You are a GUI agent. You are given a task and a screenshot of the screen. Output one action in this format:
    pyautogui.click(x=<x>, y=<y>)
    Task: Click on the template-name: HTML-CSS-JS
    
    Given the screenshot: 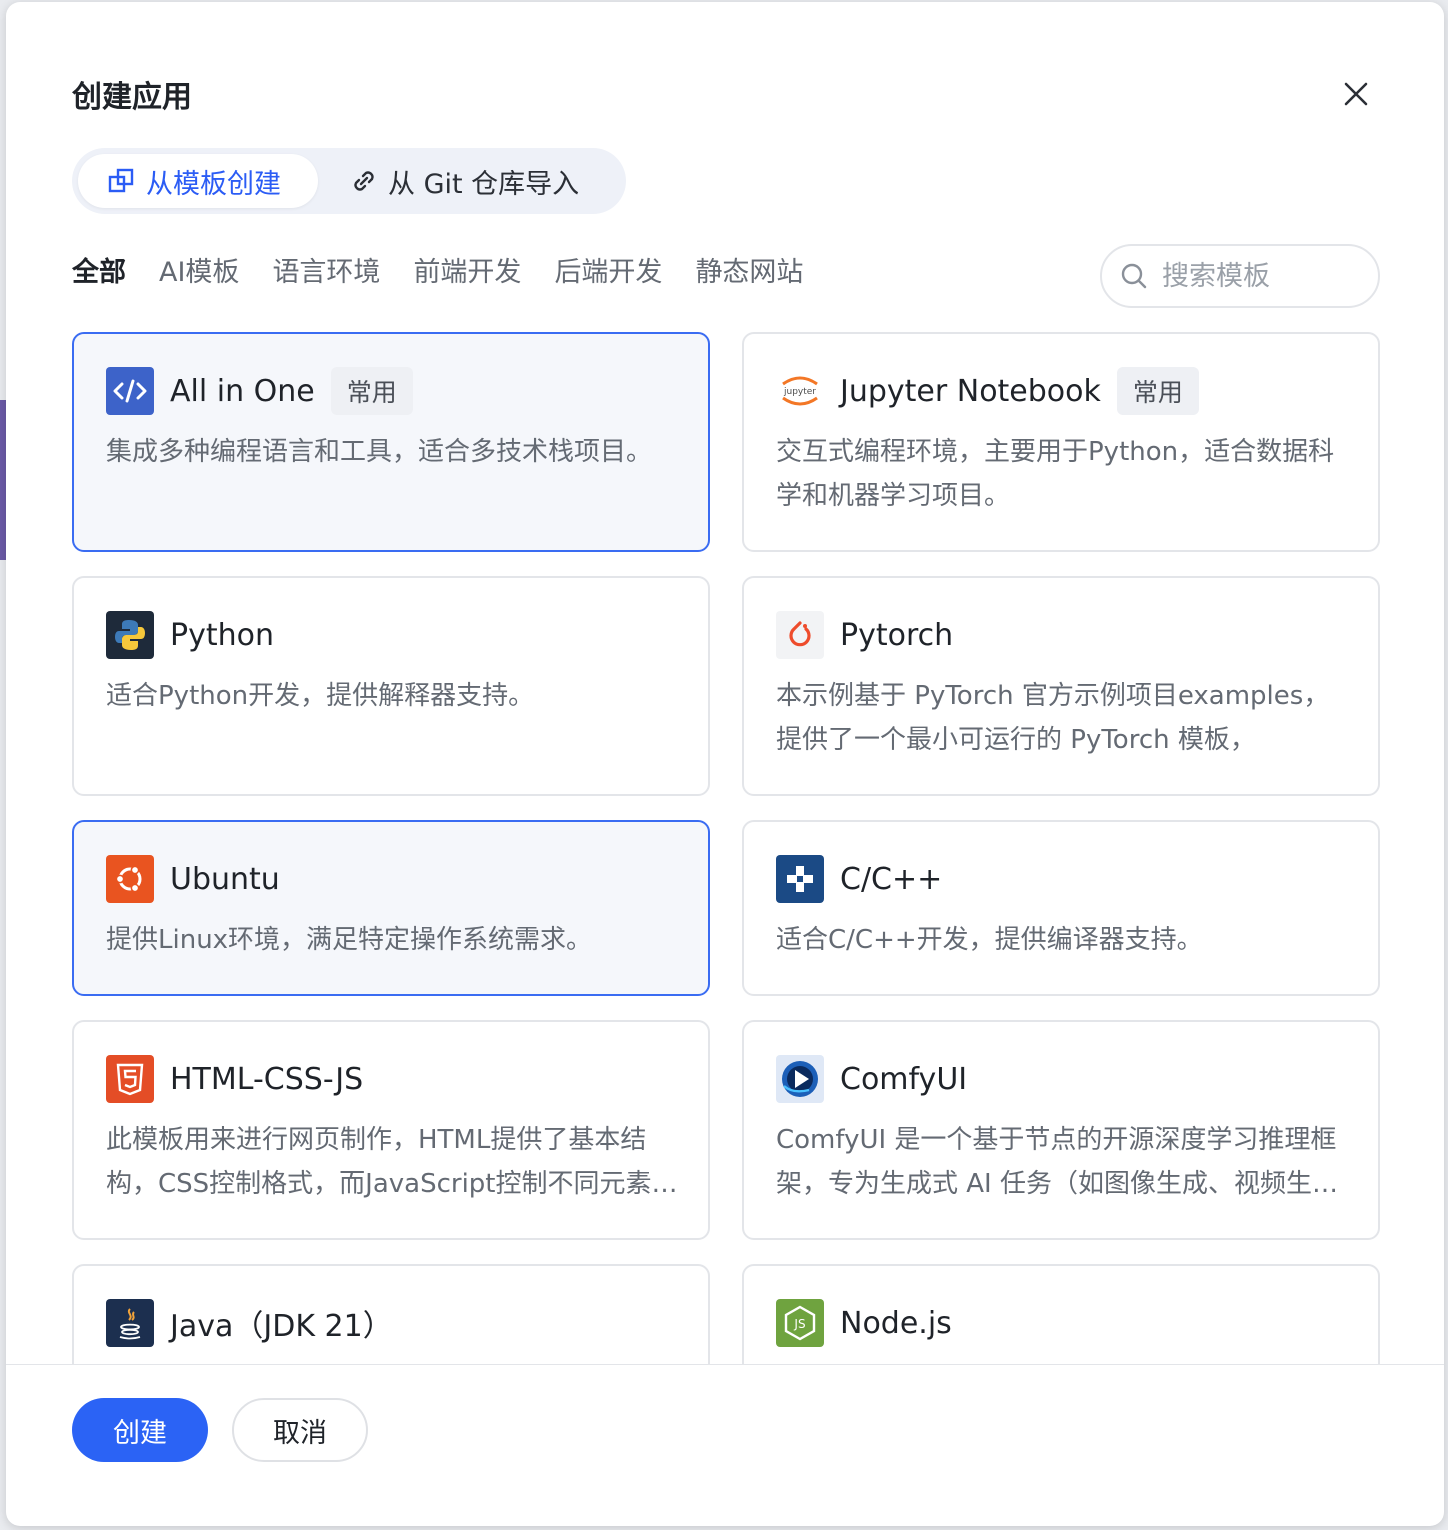 What is the action you would take?
    pyautogui.click(x=267, y=1079)
    